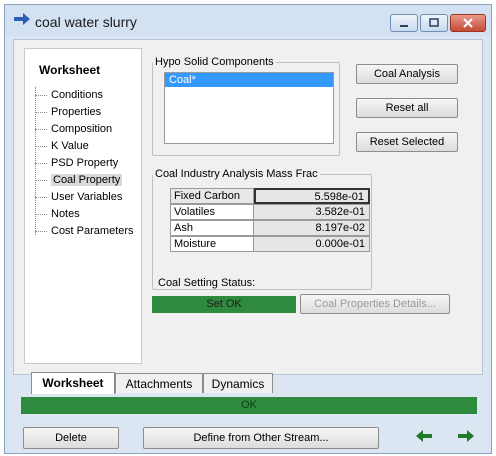 The image size is (496, 456). What do you see at coordinates (312, 212) in the screenshot?
I see `value-volatiles: 3.582e-01` at bounding box center [312, 212].